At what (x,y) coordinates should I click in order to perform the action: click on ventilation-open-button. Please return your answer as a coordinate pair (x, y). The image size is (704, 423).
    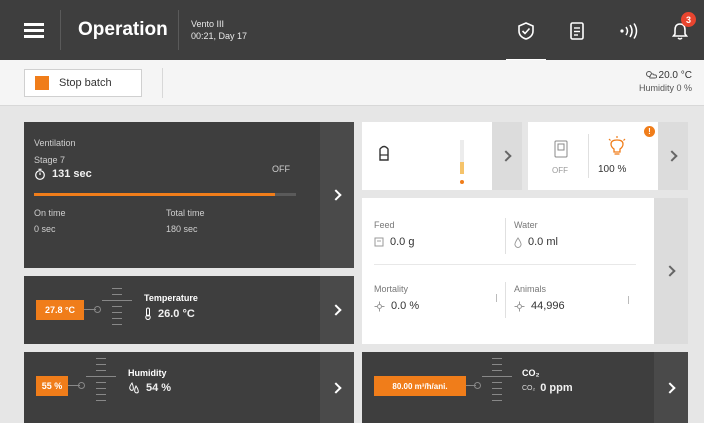
    Looking at the image, I should click on (337, 195).